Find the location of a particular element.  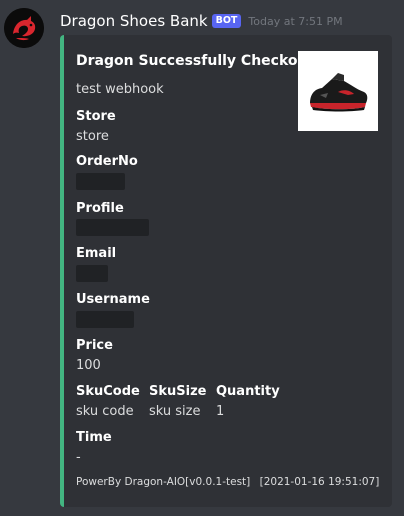

field-profile-name: Profile is located at coordinates (100, 208).